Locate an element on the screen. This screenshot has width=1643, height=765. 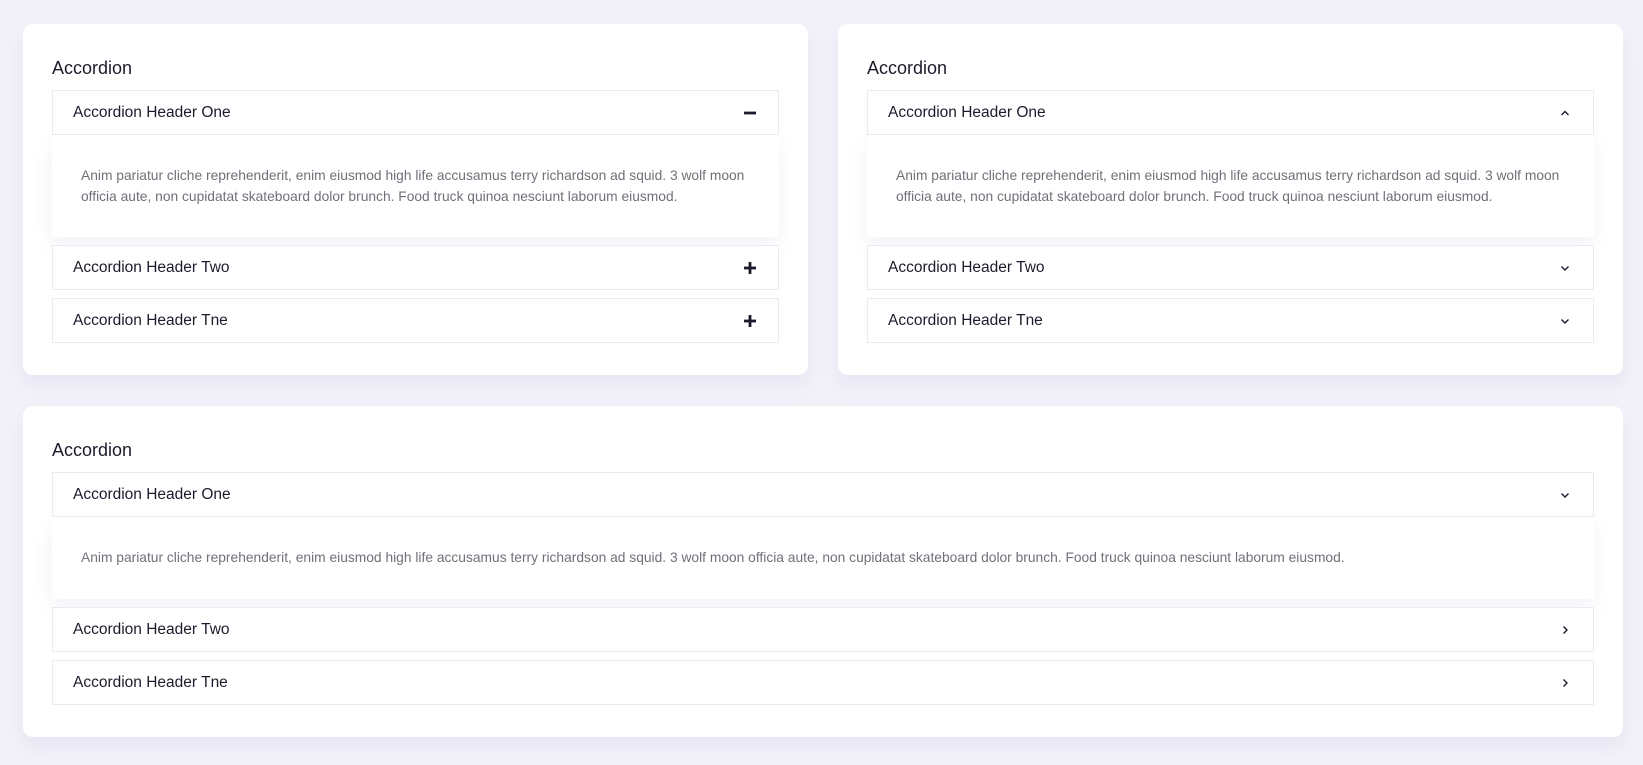
chevron-up-icon is located at coordinates (1565, 113).